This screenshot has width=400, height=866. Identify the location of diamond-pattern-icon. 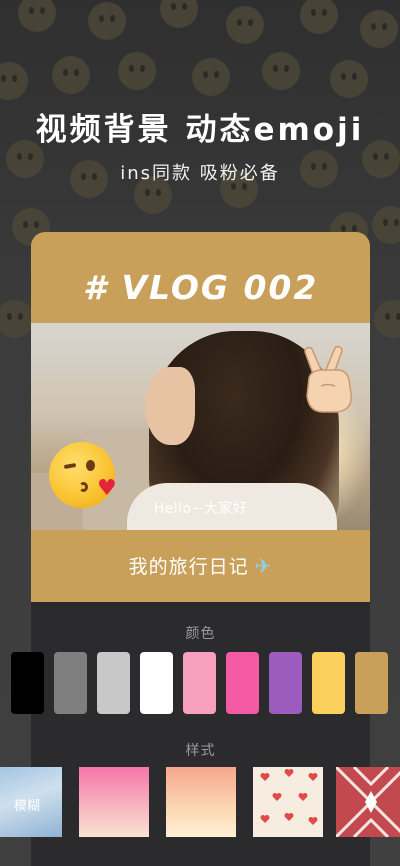
(368, 802).